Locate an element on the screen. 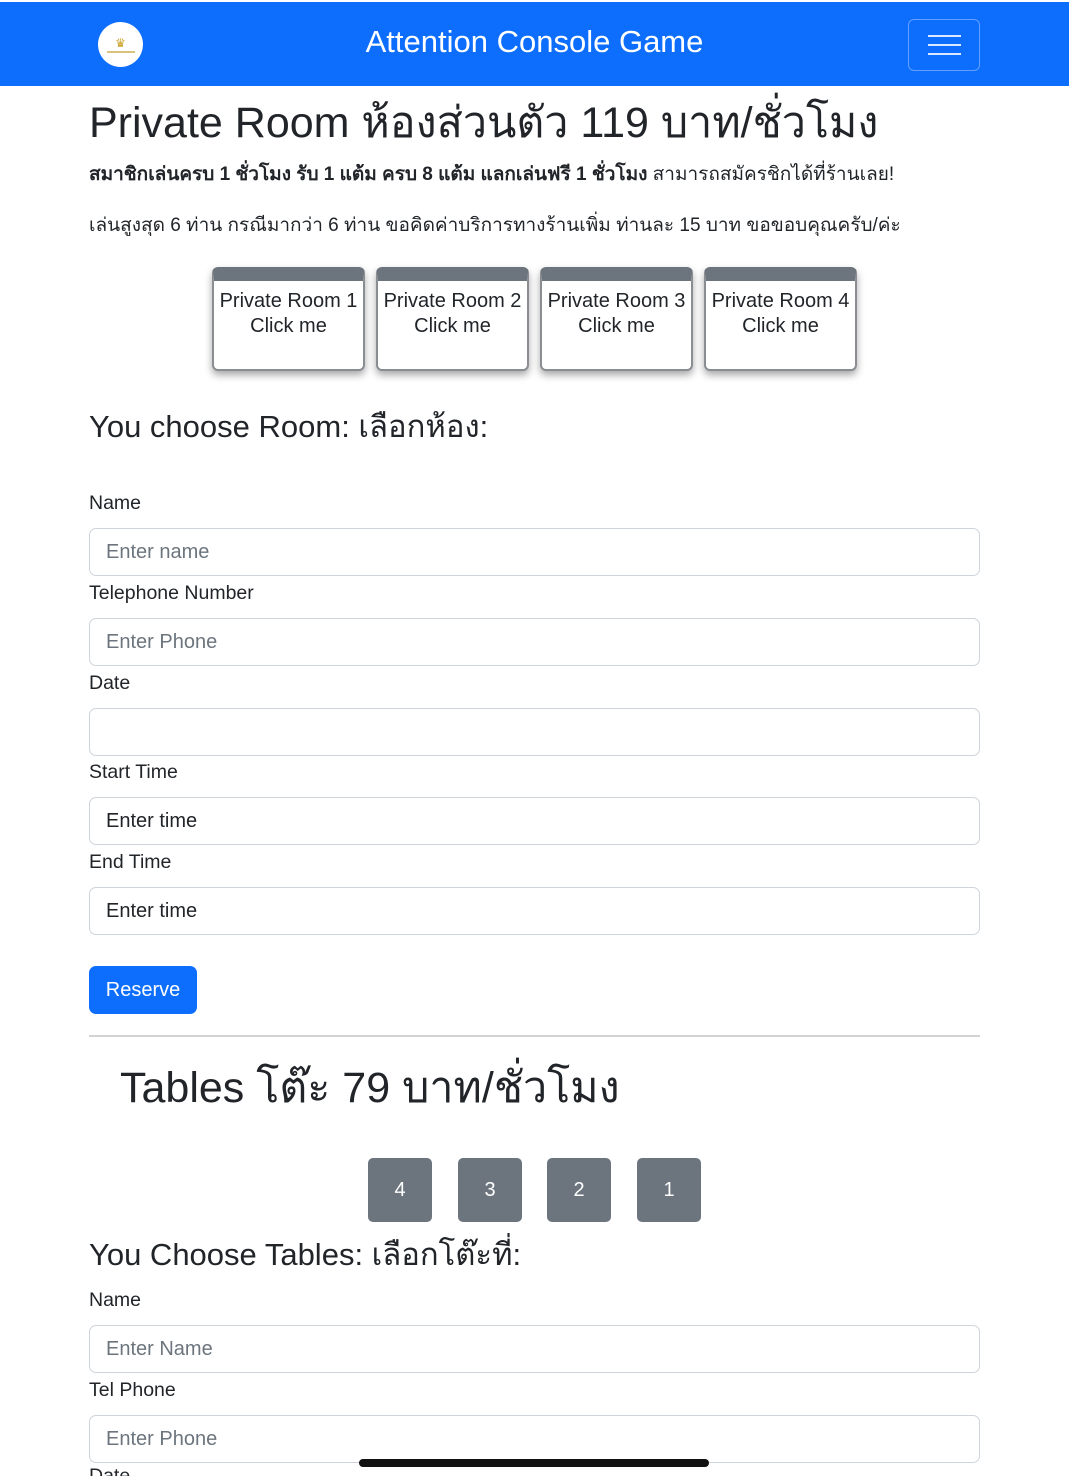 This screenshot has height=1476, width=1069. private-room-4-button: Private Room 4 Click me is located at coordinates (780, 319).